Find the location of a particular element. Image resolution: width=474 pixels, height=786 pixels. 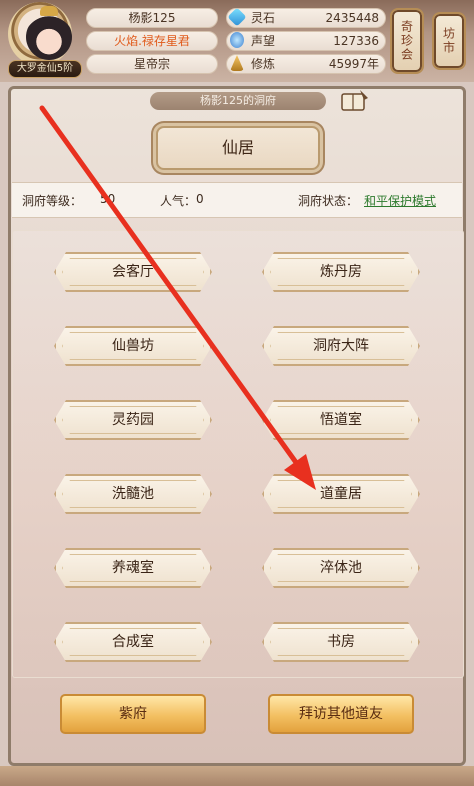

room-button-enlightenment-room: 悟道室 is located at coordinates (341, 420).